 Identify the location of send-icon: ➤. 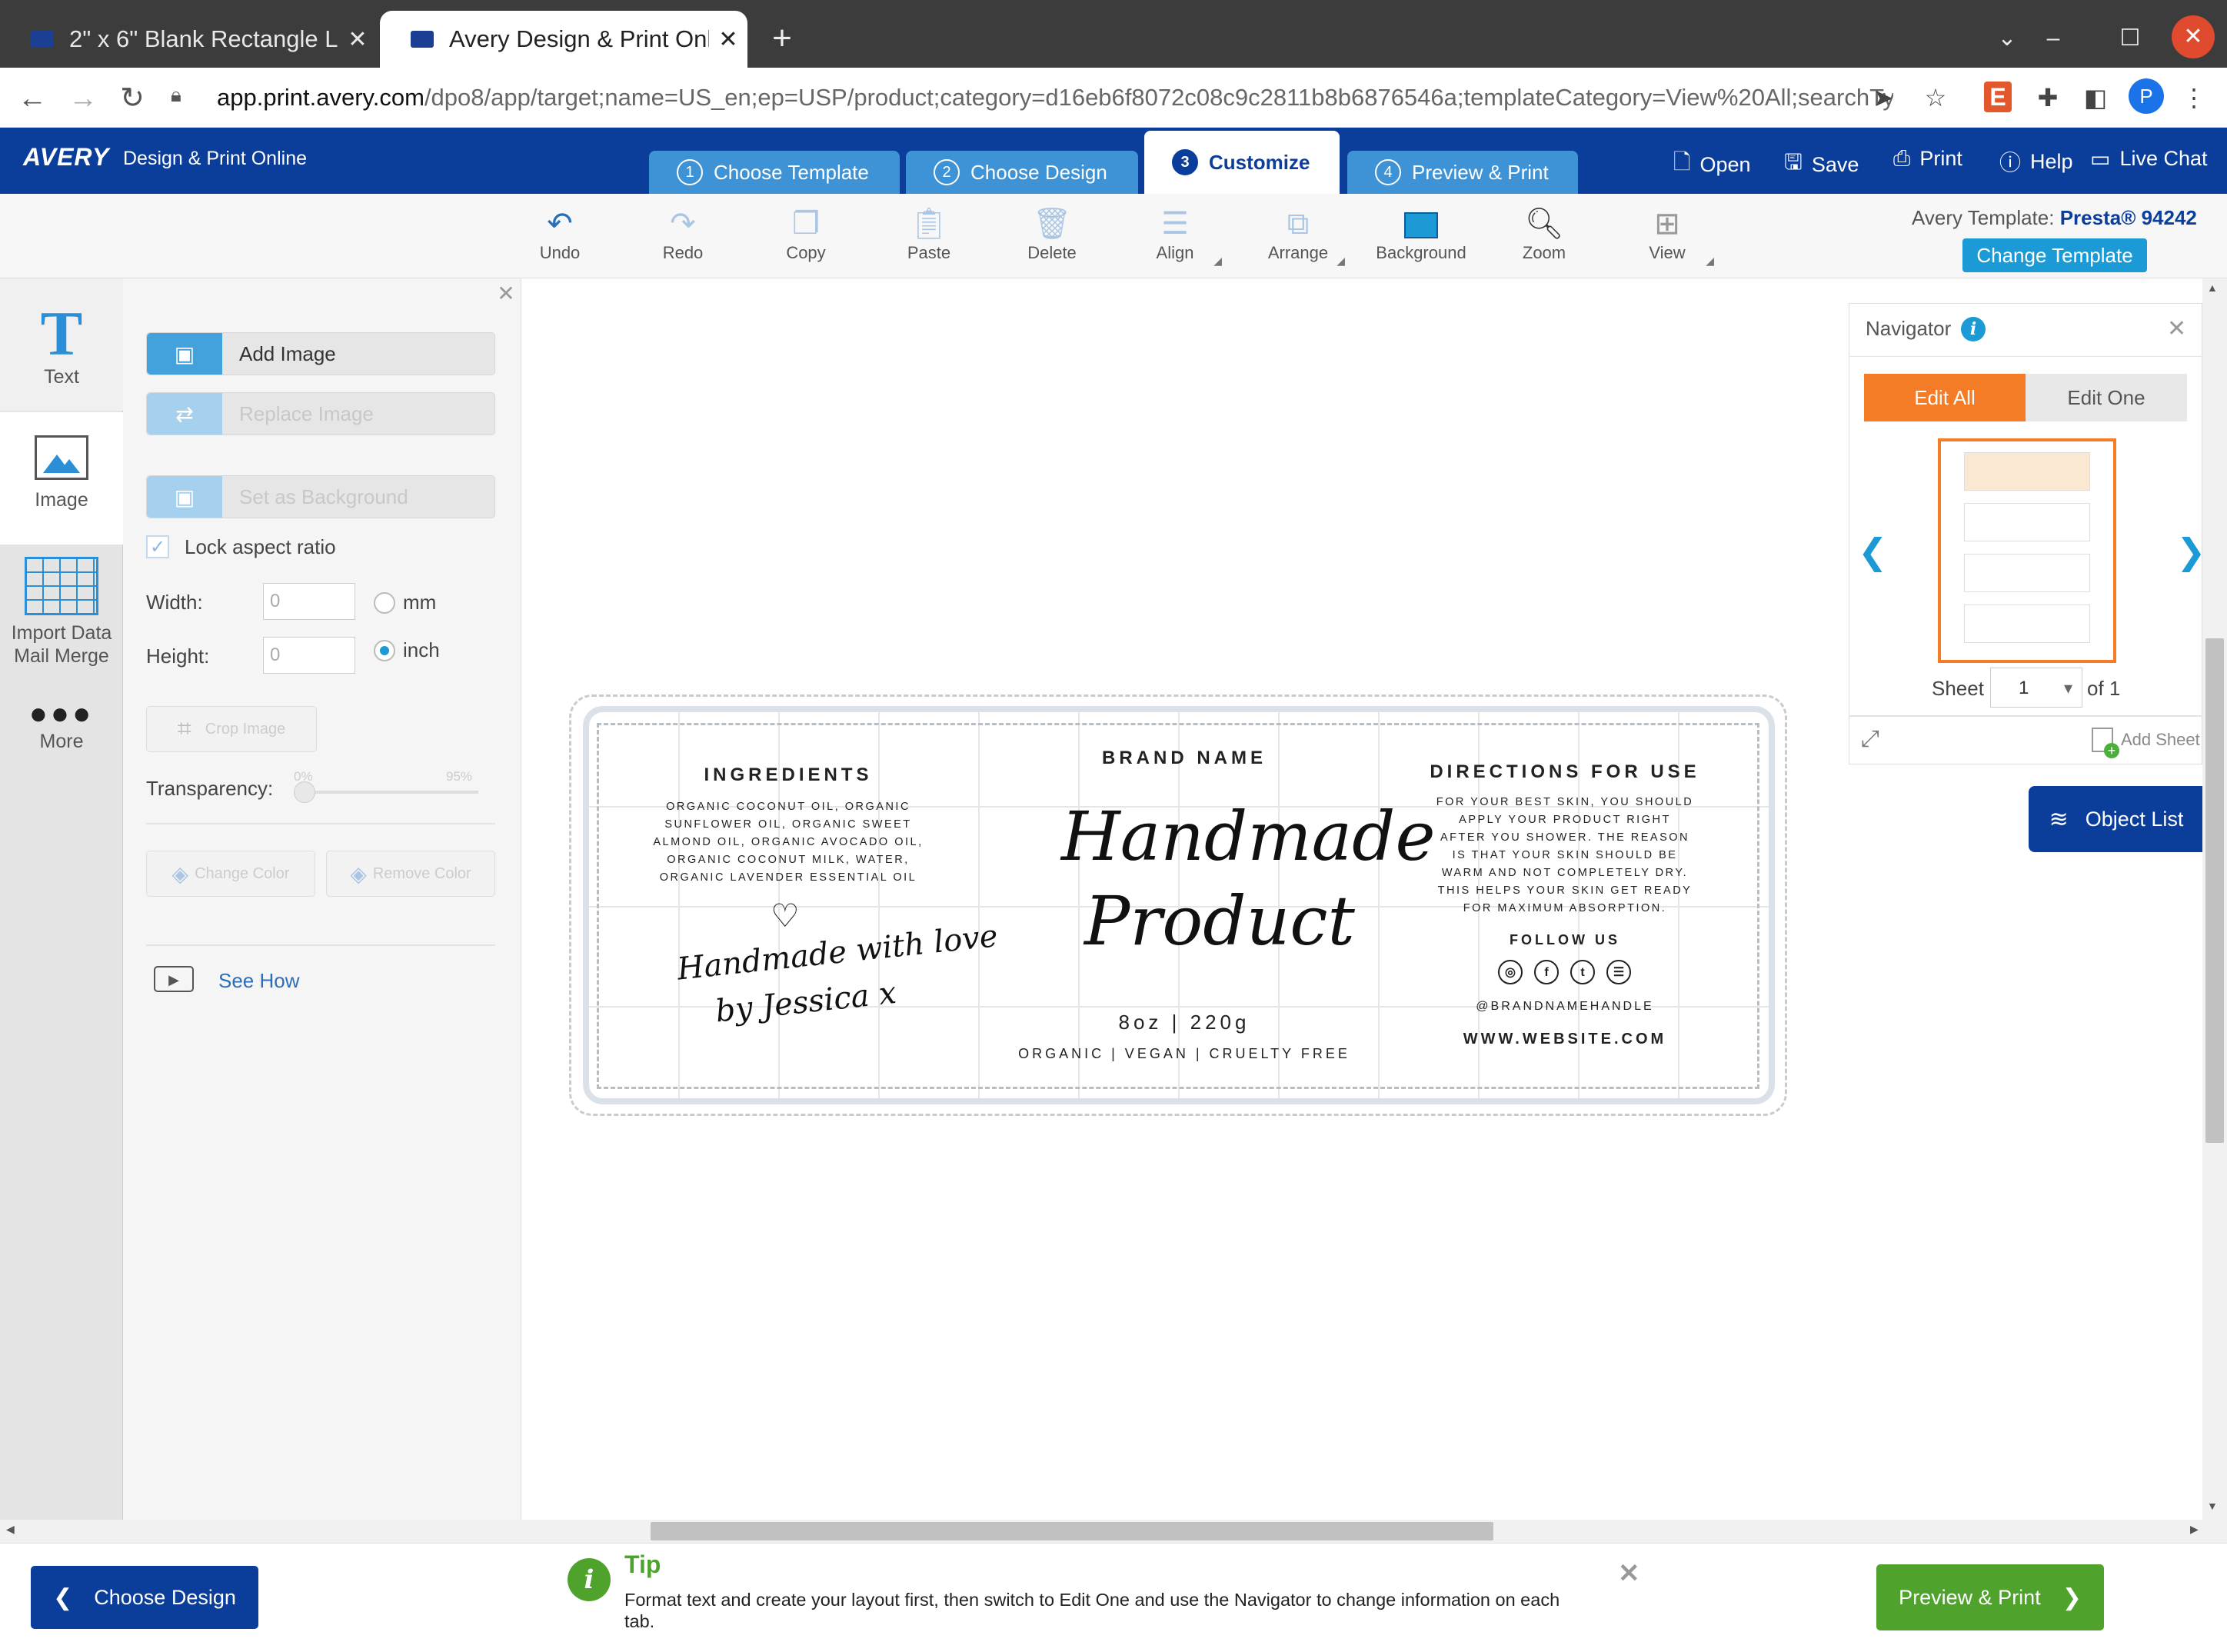
(1884, 97).